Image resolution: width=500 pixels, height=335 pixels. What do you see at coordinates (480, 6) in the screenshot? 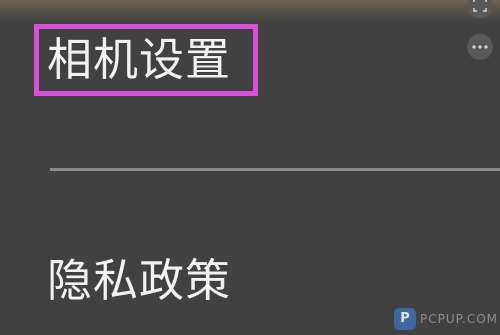
I see `scan-icon` at bounding box center [480, 6].